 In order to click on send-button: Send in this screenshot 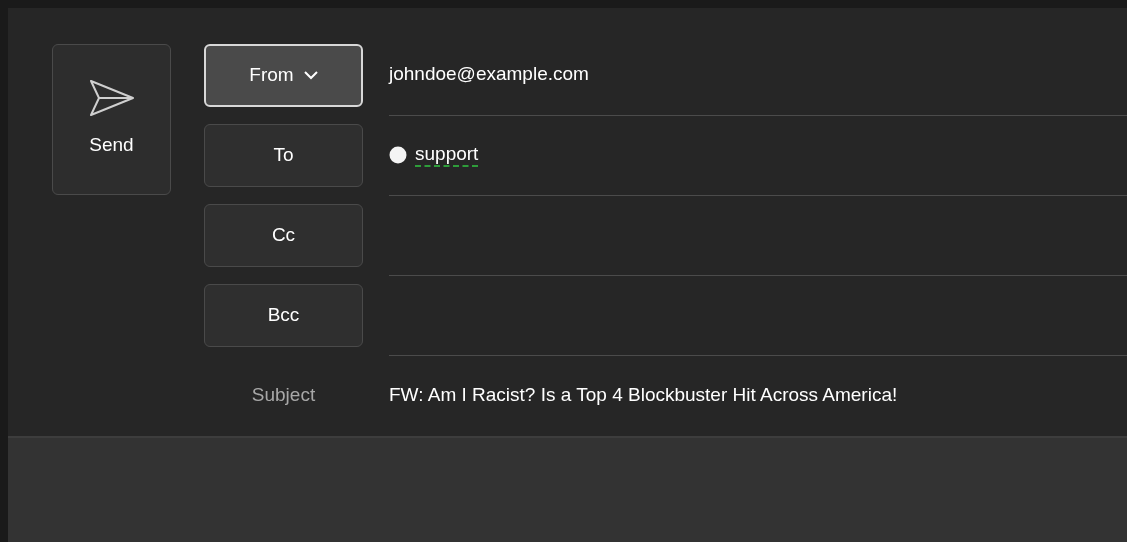, I will do `click(111, 119)`.